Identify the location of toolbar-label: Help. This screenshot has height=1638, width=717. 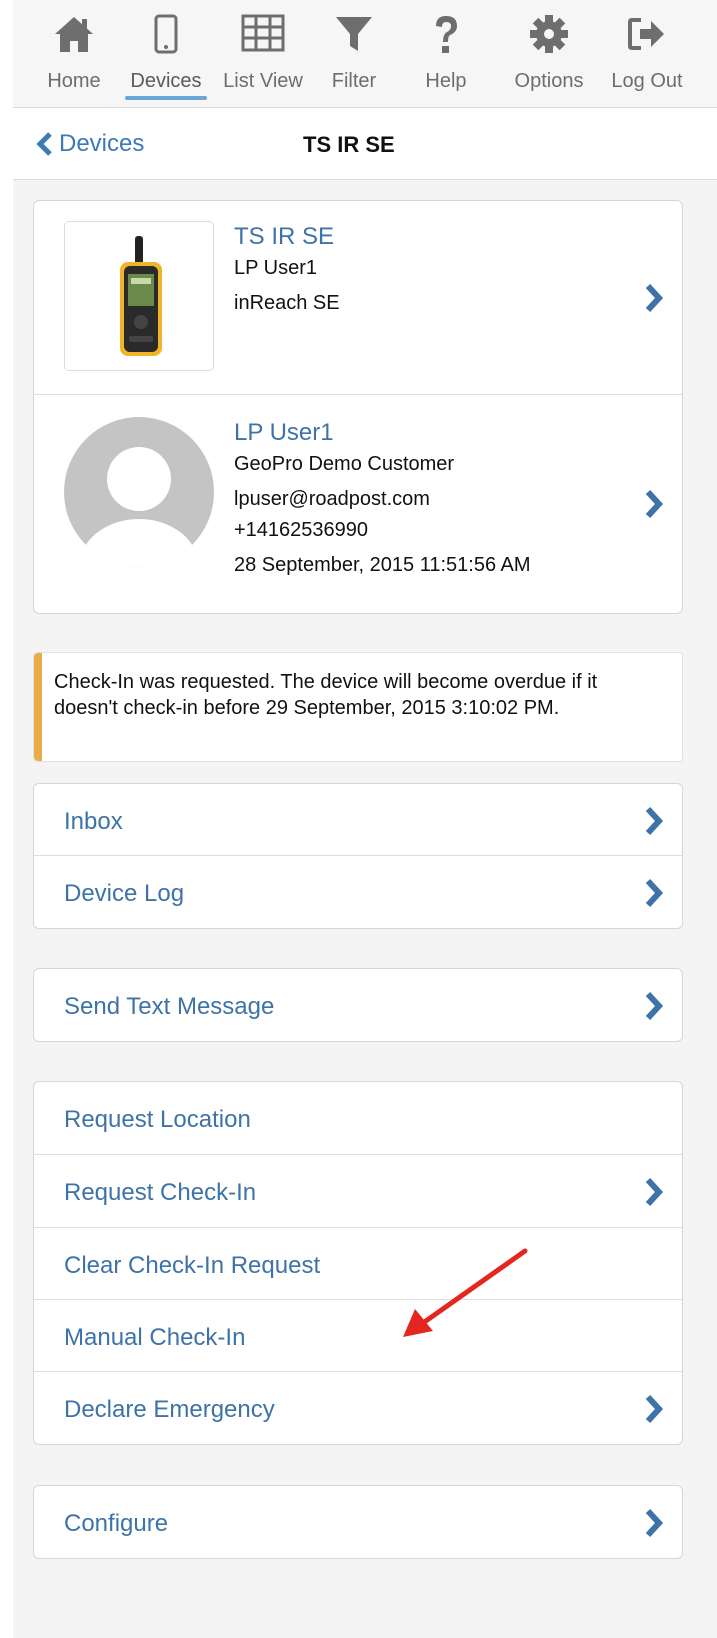
(446, 81).